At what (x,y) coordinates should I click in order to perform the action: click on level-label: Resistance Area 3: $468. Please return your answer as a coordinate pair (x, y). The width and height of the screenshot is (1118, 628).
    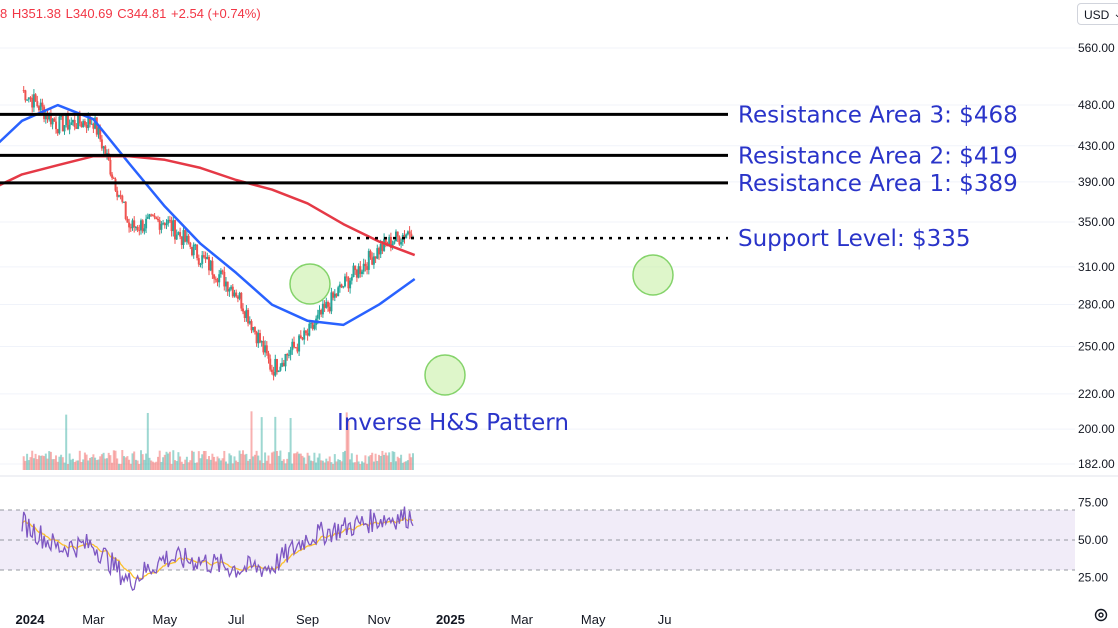
    Looking at the image, I should click on (878, 115).